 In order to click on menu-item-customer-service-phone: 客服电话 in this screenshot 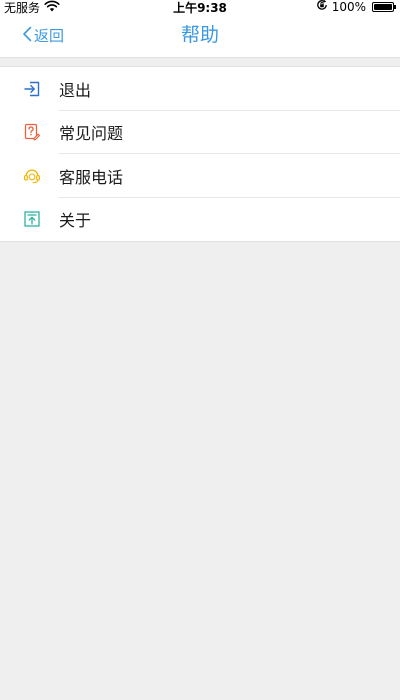, I will do `click(200, 176)`.